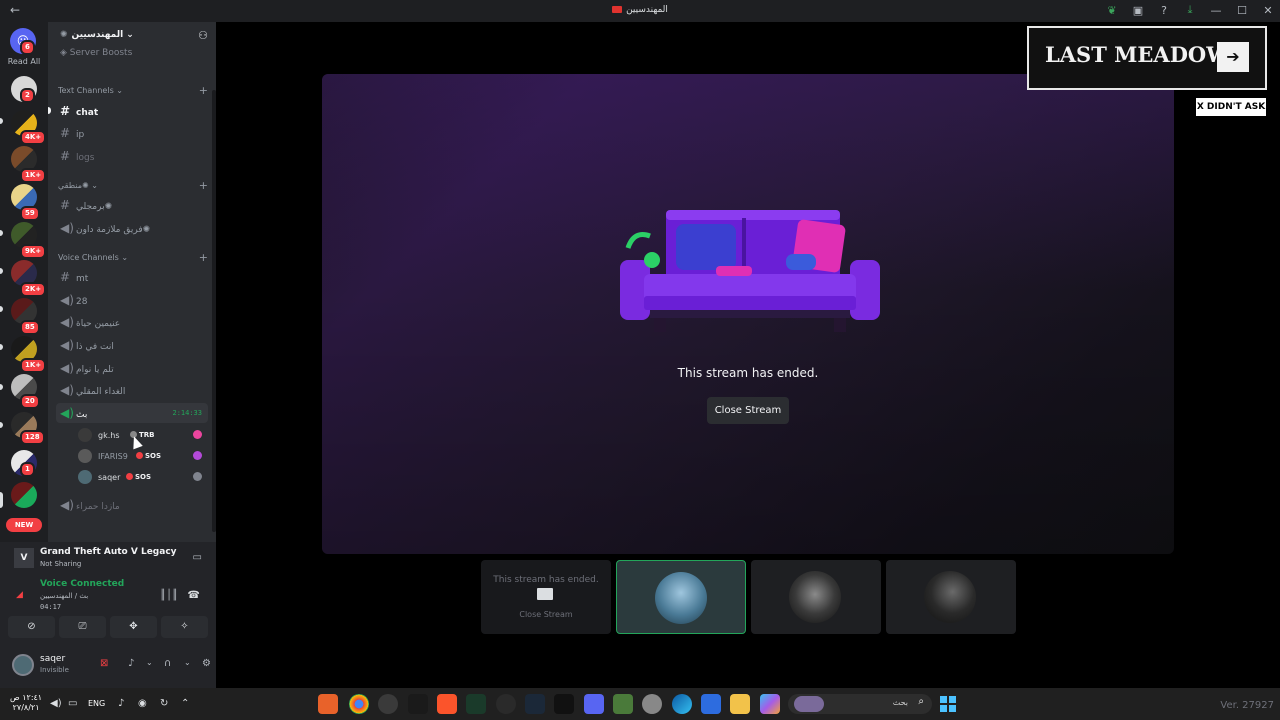  I want to click on search-highlight, so click(809, 704).